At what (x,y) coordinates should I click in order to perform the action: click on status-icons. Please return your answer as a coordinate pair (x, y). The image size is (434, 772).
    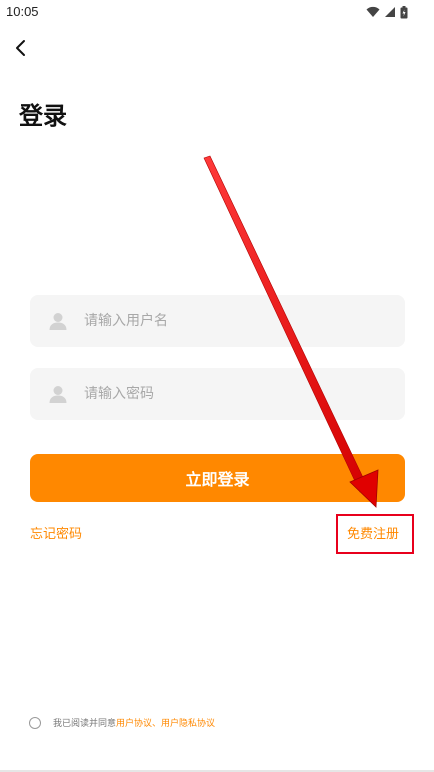
    Looking at the image, I should click on (387, 12).